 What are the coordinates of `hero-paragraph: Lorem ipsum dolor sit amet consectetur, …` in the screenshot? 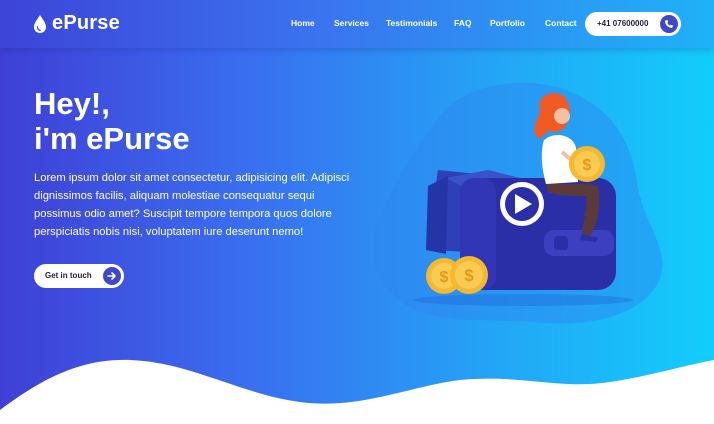 It's located at (192, 205).